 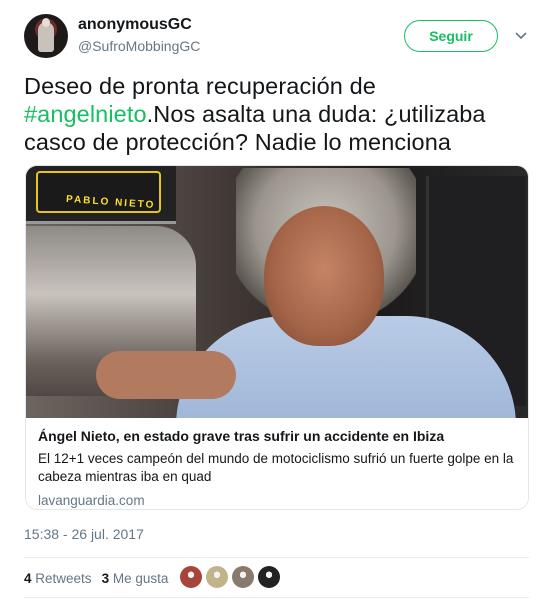 I want to click on tweet-text-before: Deseo de pronta recuperación de, so click(x=200, y=86).